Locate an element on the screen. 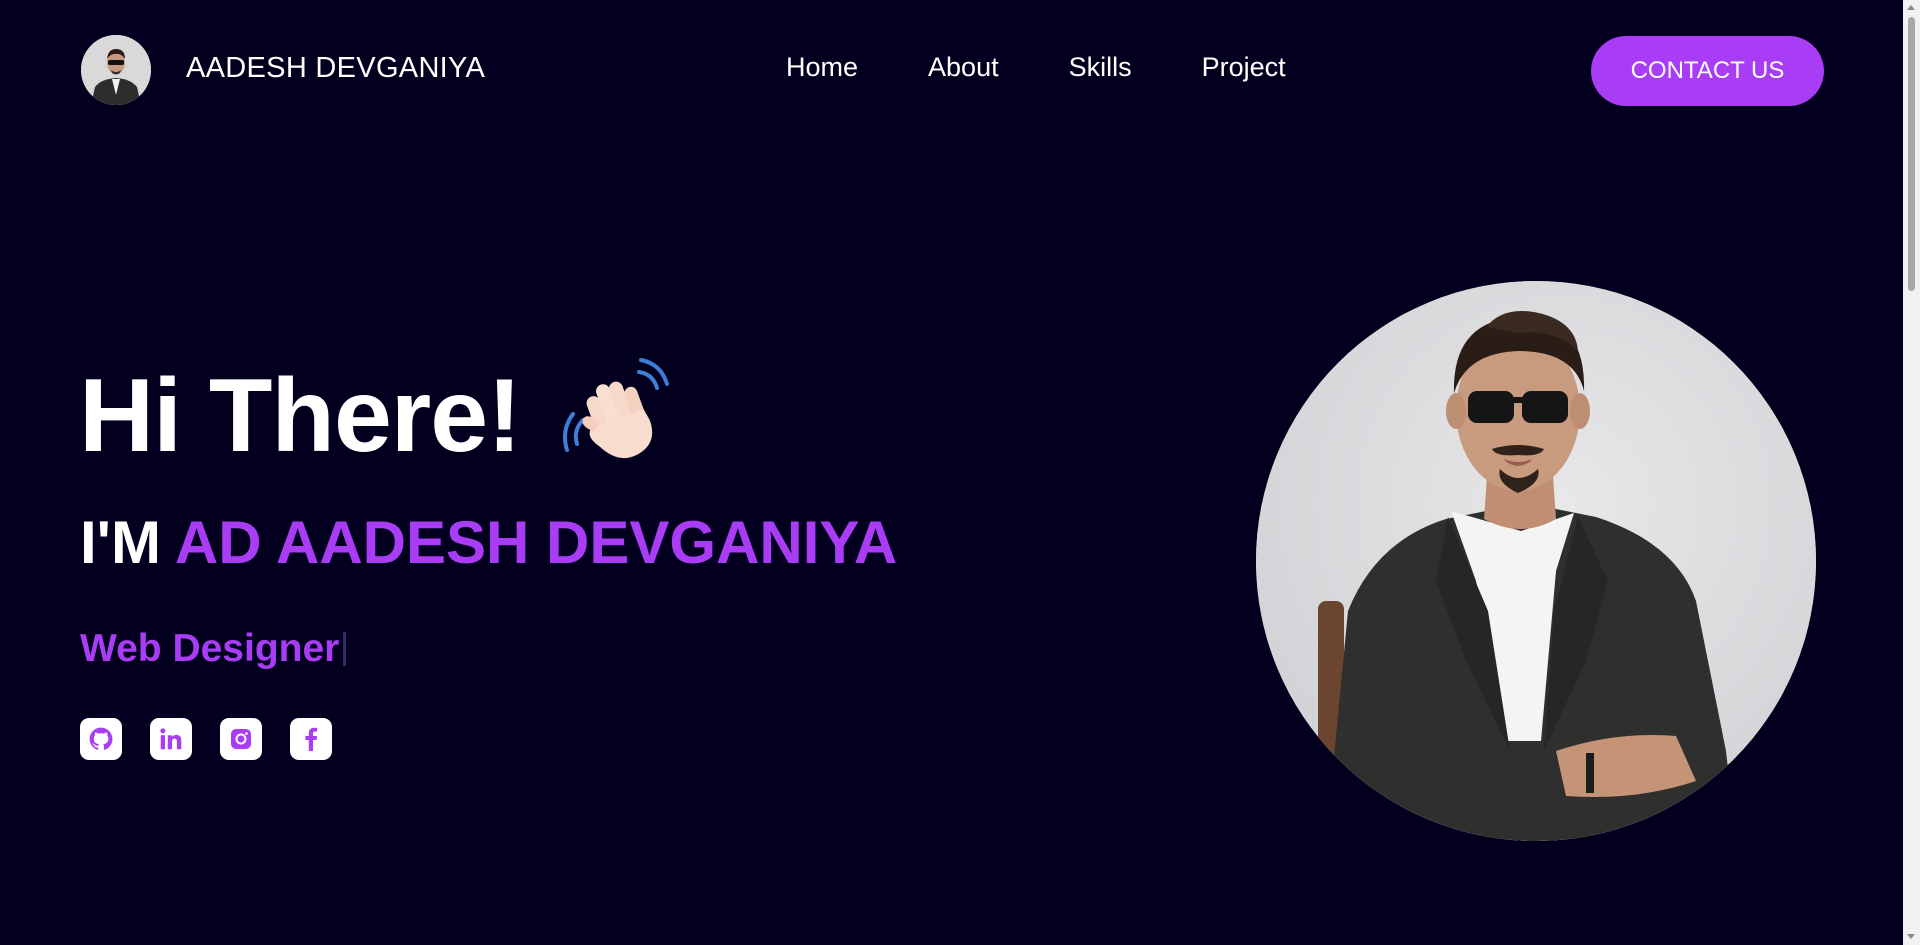  contact-us-button: CONTACT US is located at coordinates (1707, 71).